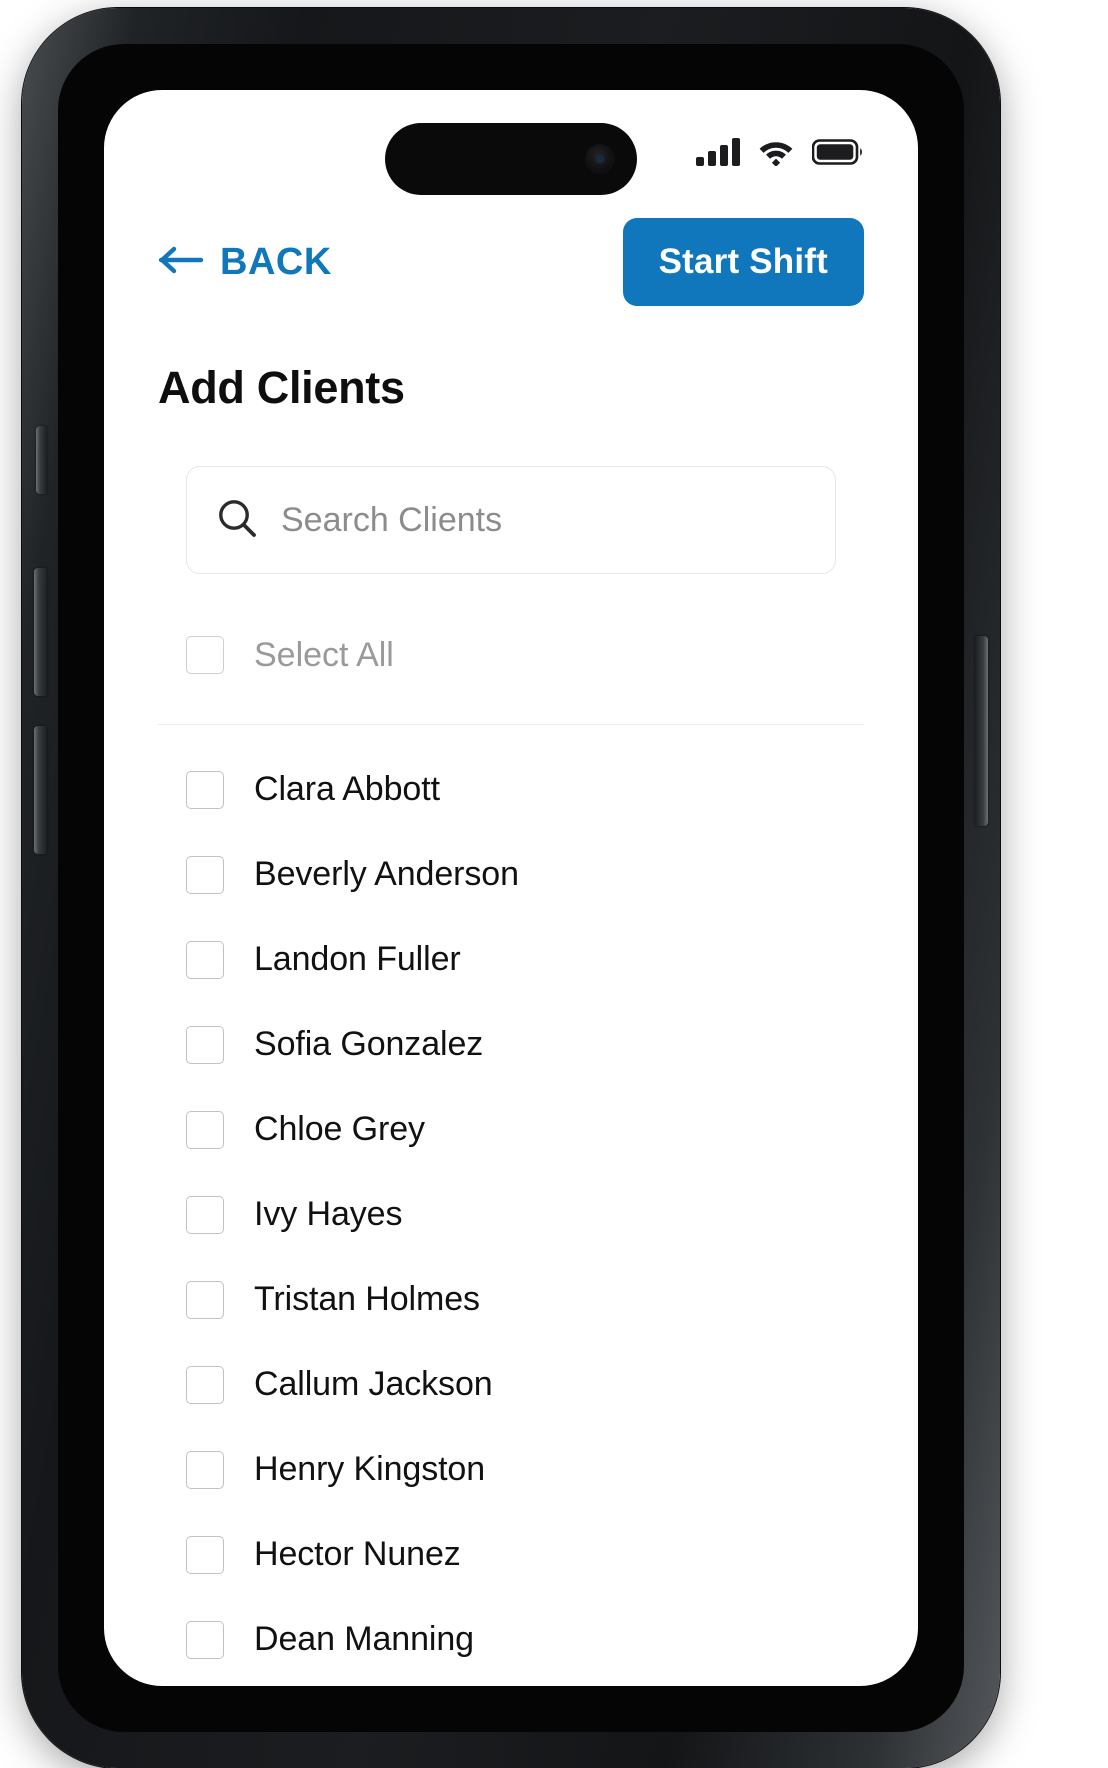 The width and height of the screenshot is (1108, 1768). I want to click on client-row: Landon Fuller, so click(511, 959).